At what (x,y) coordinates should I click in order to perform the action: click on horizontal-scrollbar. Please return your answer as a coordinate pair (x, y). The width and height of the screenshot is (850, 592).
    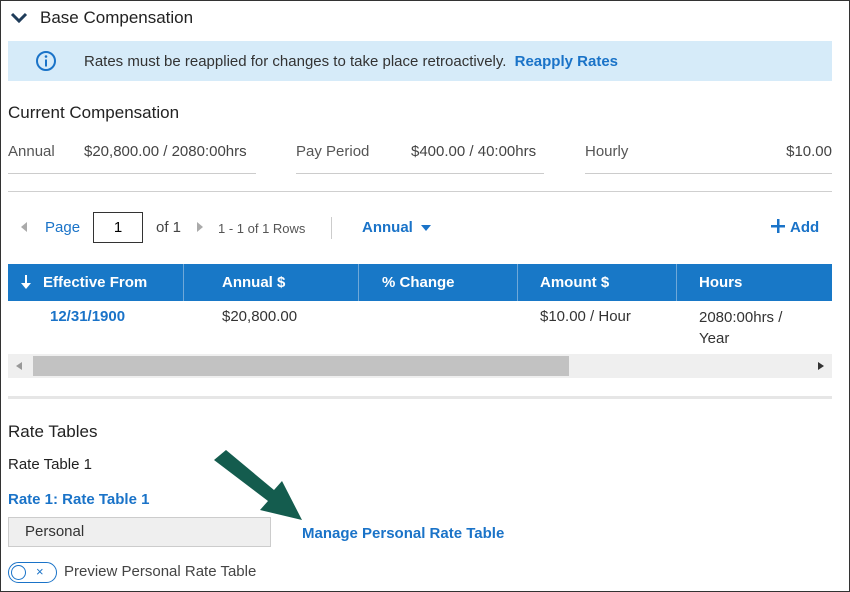
    Looking at the image, I should click on (420, 366).